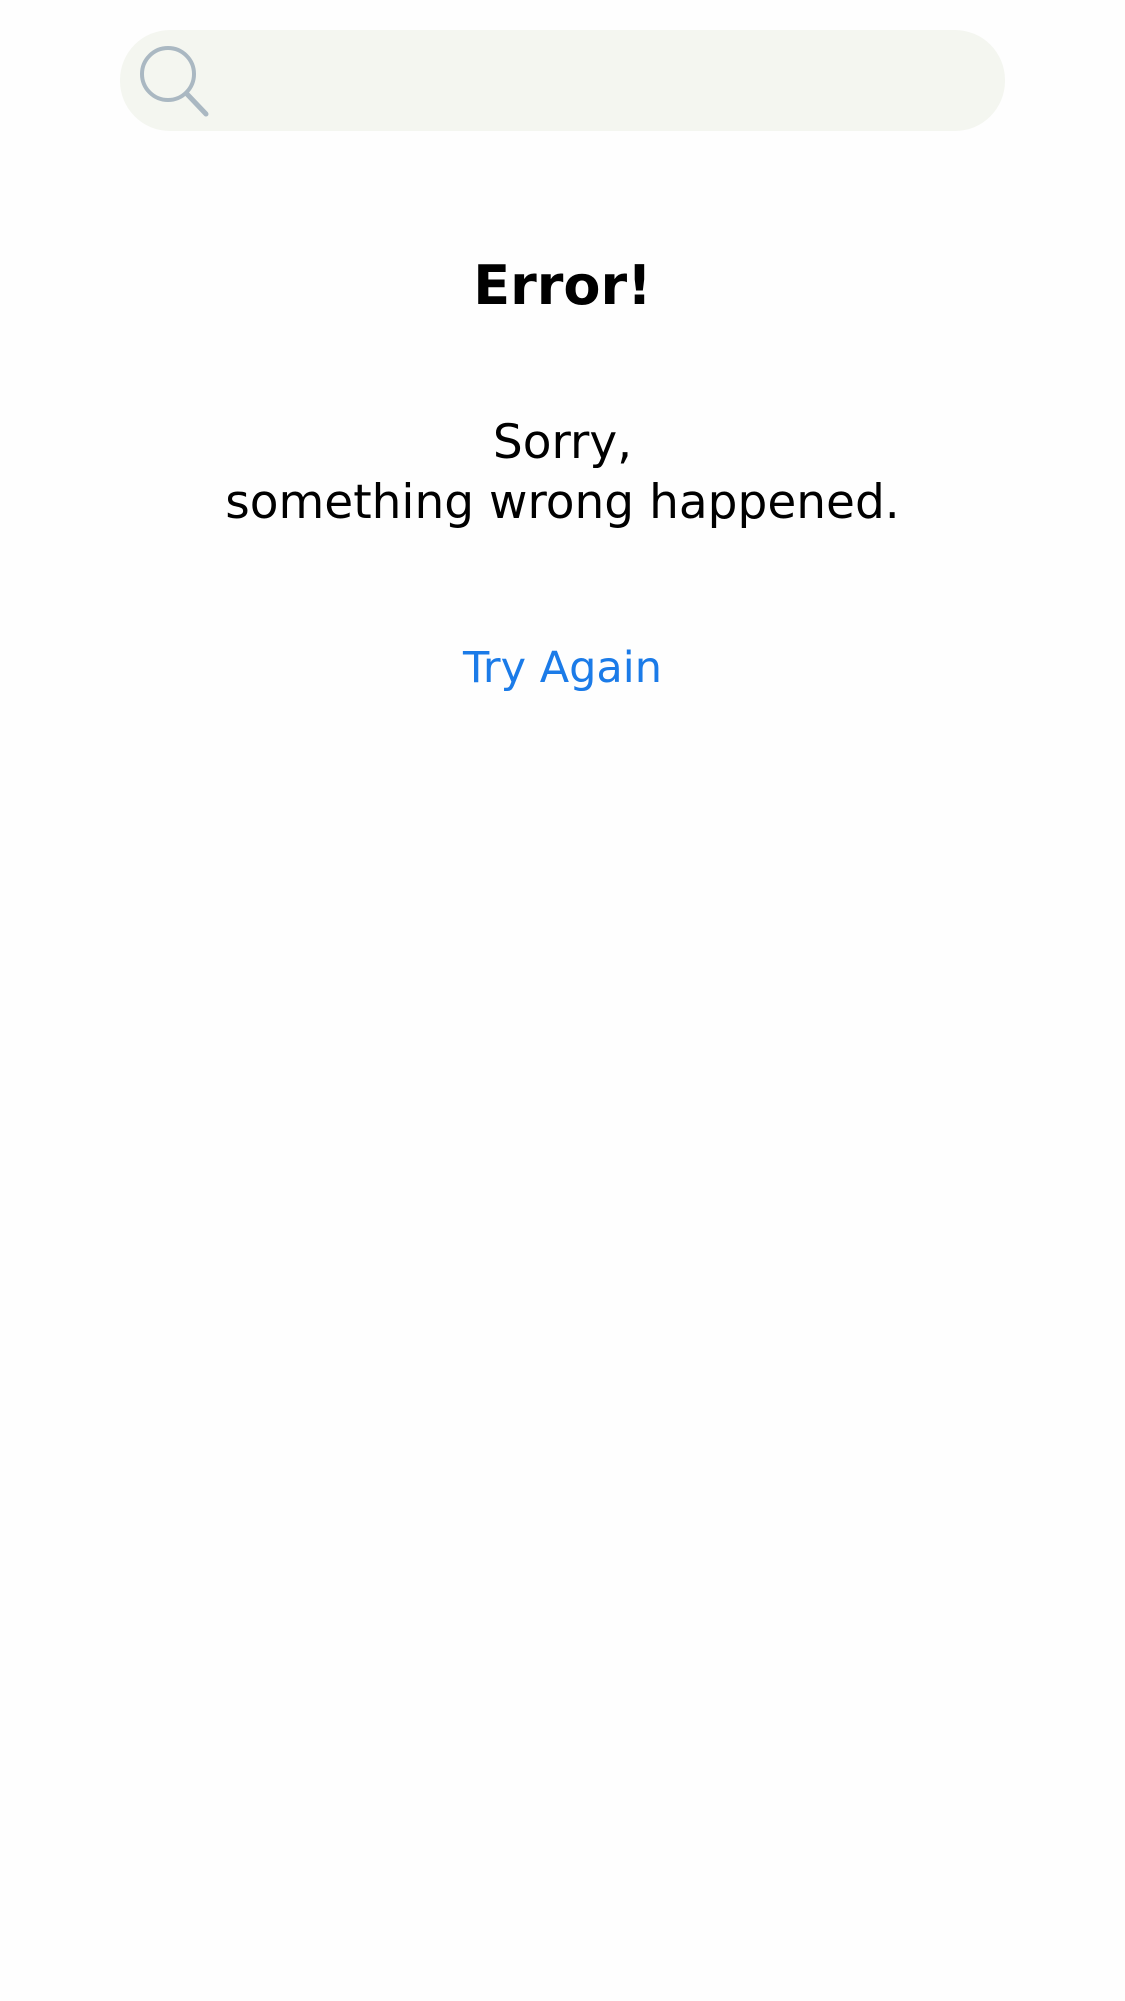 This screenshot has height=2001, width=1125. I want to click on search-icon, so click(174, 81).